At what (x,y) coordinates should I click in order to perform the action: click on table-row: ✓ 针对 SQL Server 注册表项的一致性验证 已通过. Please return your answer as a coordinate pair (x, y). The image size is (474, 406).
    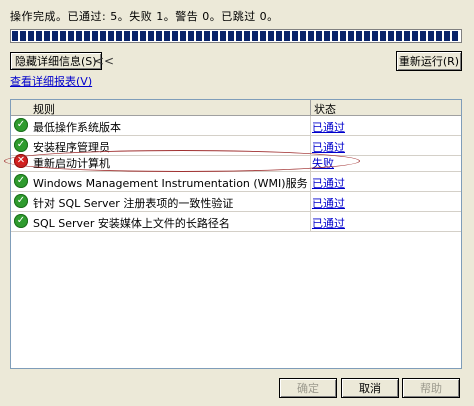
    Looking at the image, I should click on (236, 202).